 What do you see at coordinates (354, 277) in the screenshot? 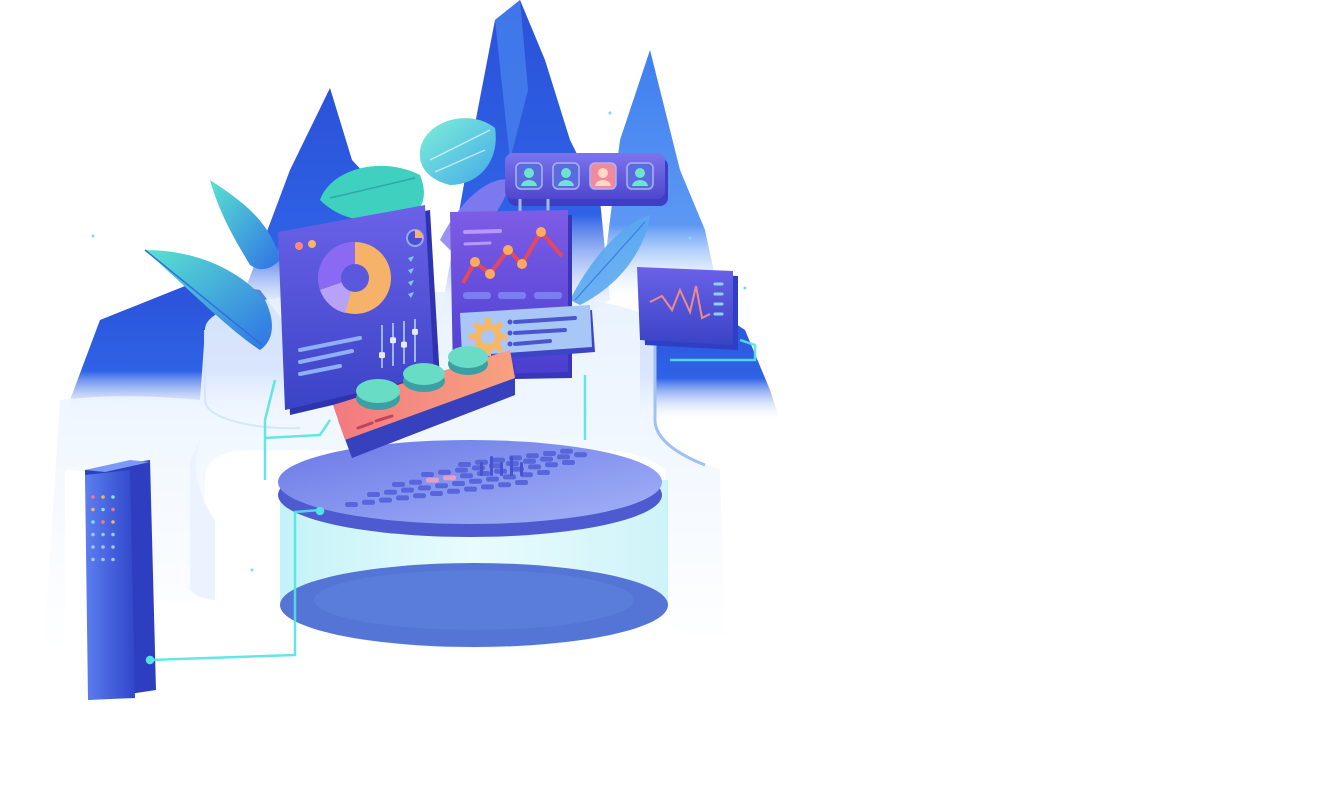
I see `donut-chart-icon` at bounding box center [354, 277].